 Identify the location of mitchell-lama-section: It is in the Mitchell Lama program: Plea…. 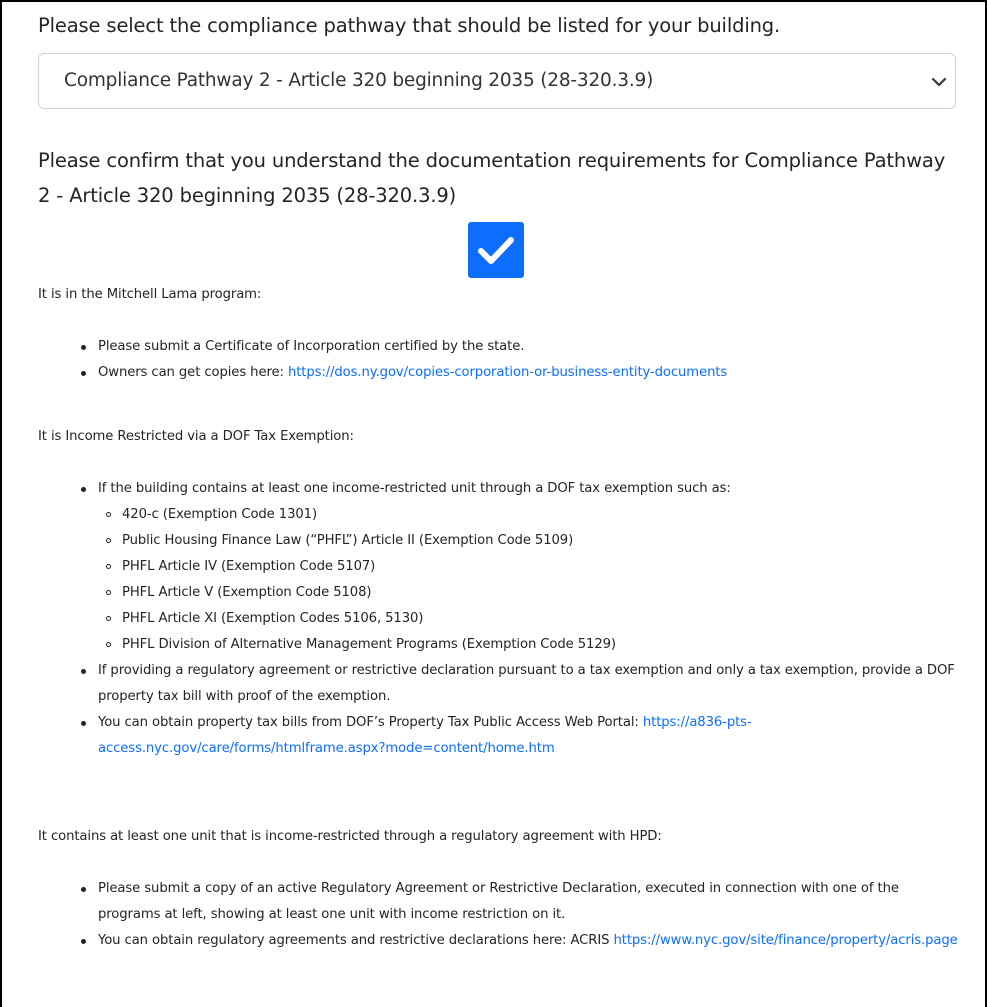
(498, 334).